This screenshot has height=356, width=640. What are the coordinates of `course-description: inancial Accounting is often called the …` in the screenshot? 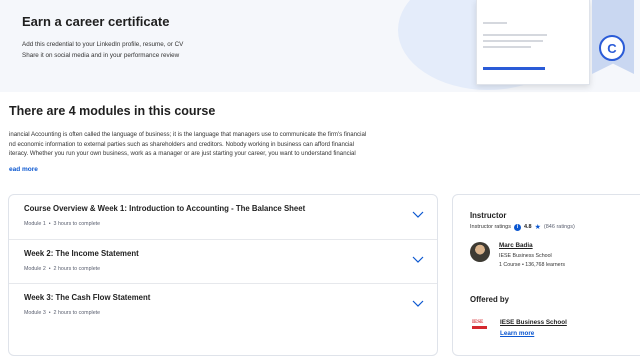 It's located at (224, 144).